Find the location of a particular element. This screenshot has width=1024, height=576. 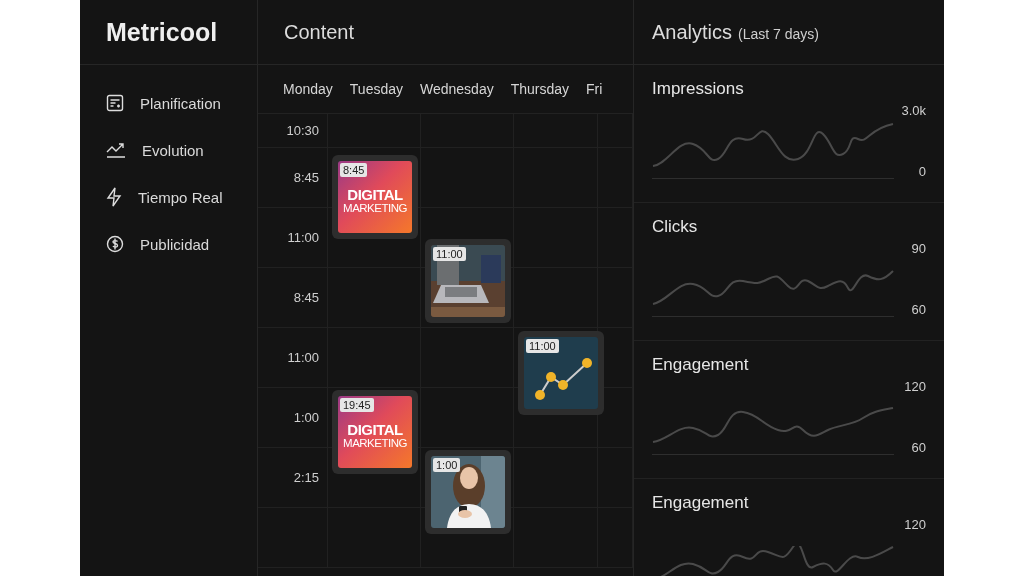

nav-item: Tiempo Real is located at coordinates (181, 197).